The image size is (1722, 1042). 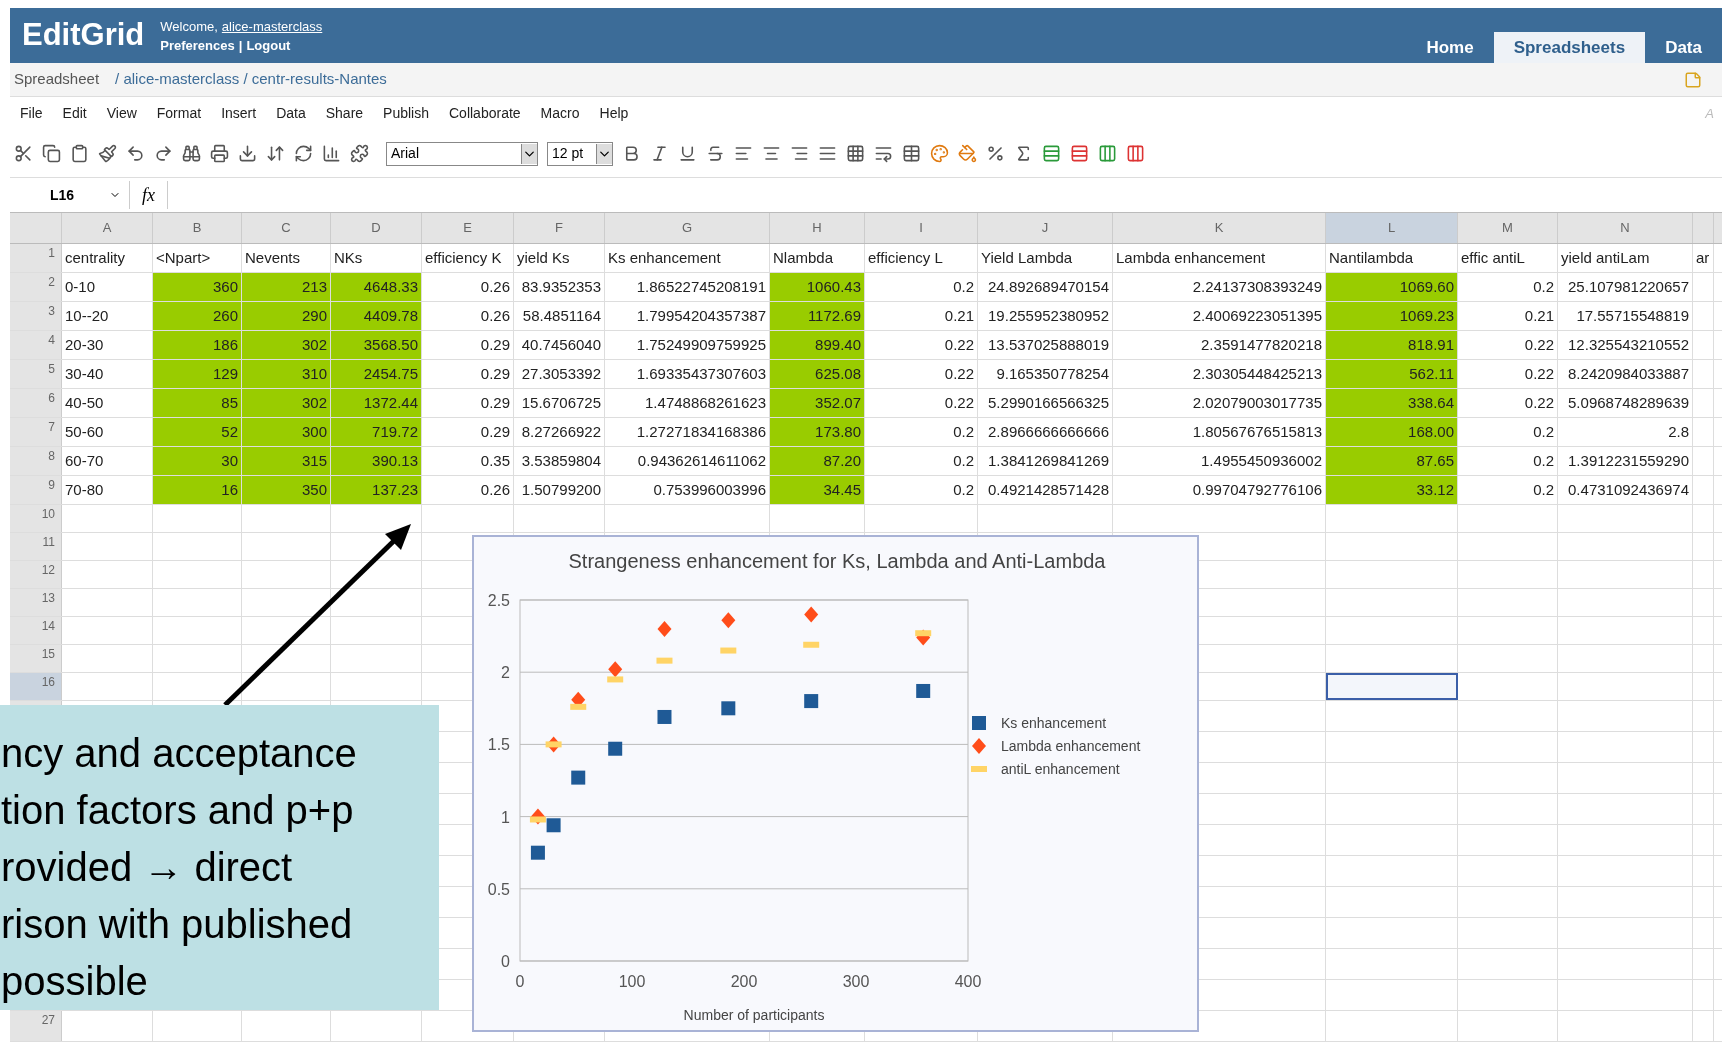 What do you see at coordinates (31, 113) in the screenshot?
I see `menu-item: File` at bounding box center [31, 113].